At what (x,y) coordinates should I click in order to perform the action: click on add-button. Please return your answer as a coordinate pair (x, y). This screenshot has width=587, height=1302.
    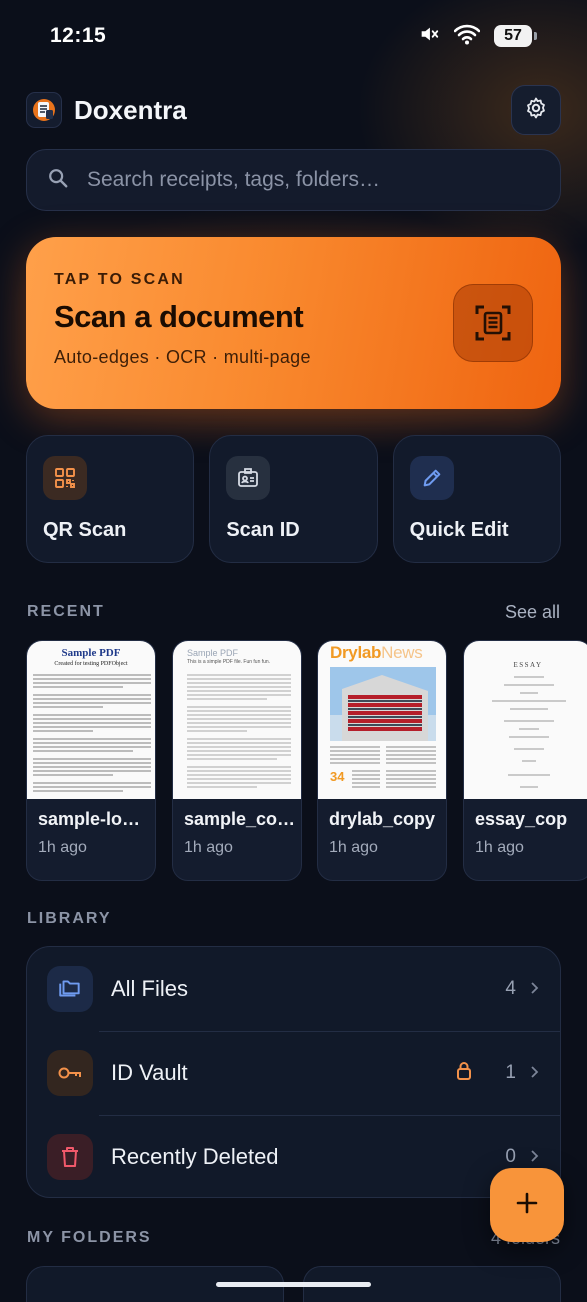
    Looking at the image, I should click on (527, 1205).